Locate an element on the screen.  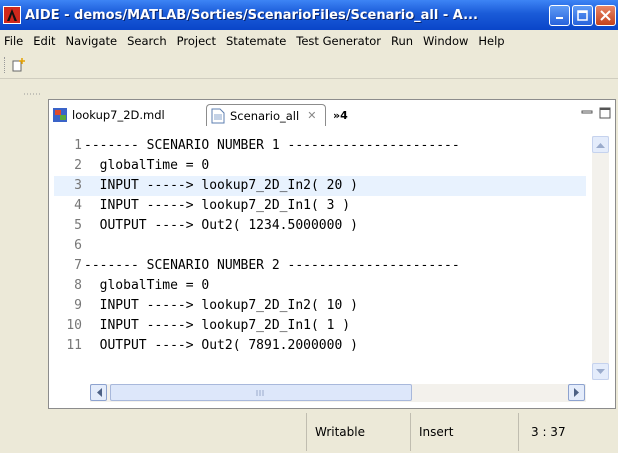
maximize-icon is located at coordinates (582, 15).